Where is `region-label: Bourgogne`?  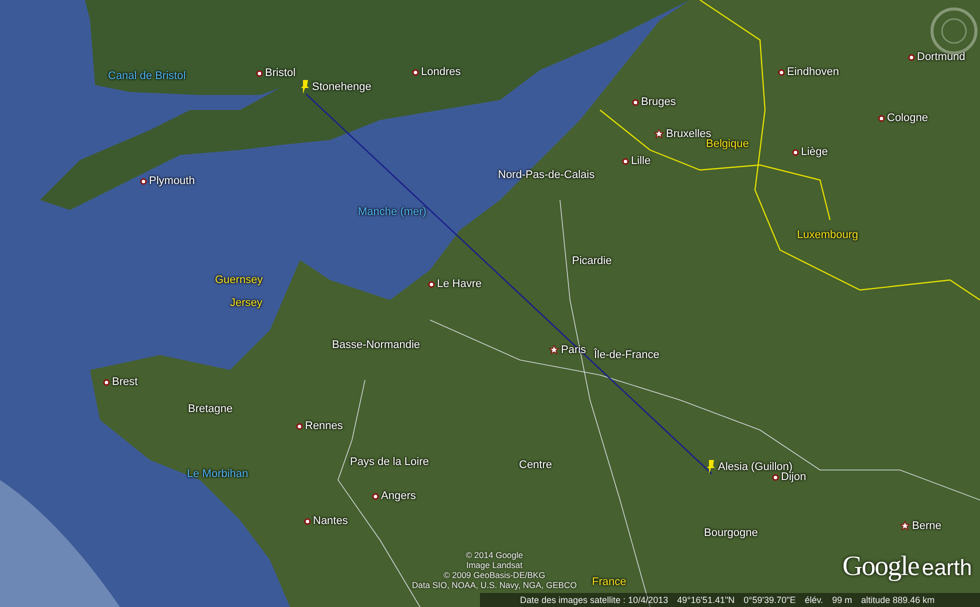
region-label: Bourgogne is located at coordinates (731, 533).